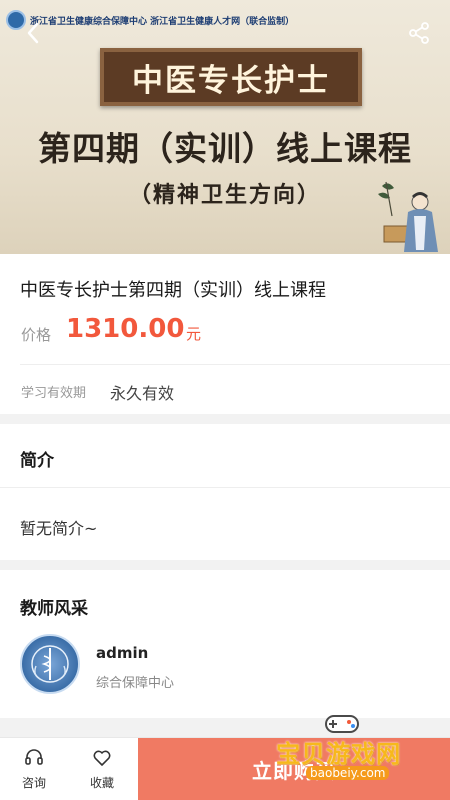 The height and width of the screenshot is (800, 450). What do you see at coordinates (125, 329) in the screenshot?
I see `price-value: 1310.00` at bounding box center [125, 329].